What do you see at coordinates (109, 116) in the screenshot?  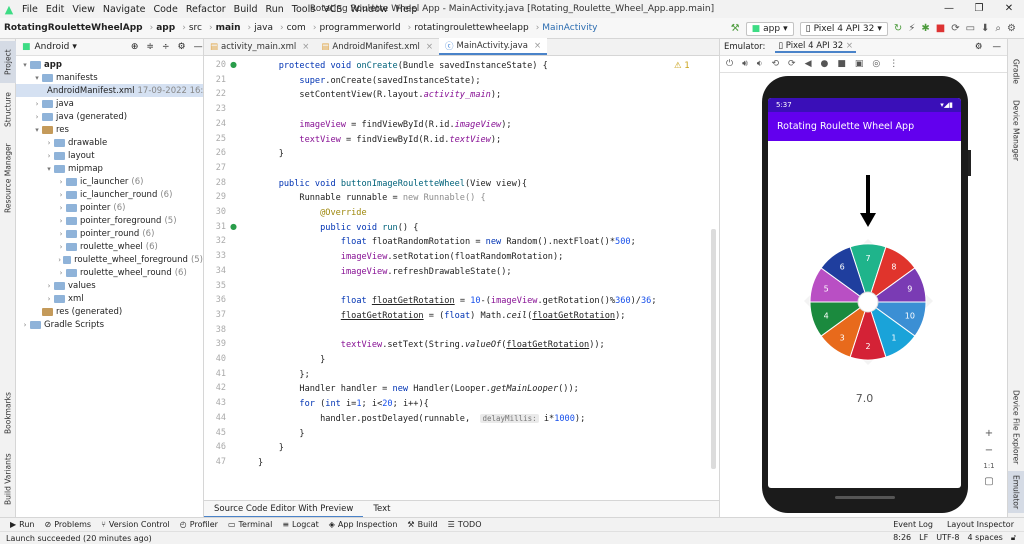 I see `tree-item: › java (generated)` at bounding box center [109, 116].